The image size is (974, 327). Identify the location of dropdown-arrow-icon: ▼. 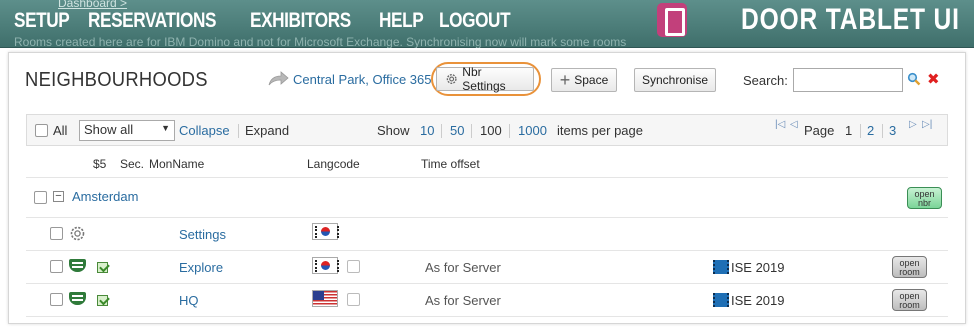
(165, 128).